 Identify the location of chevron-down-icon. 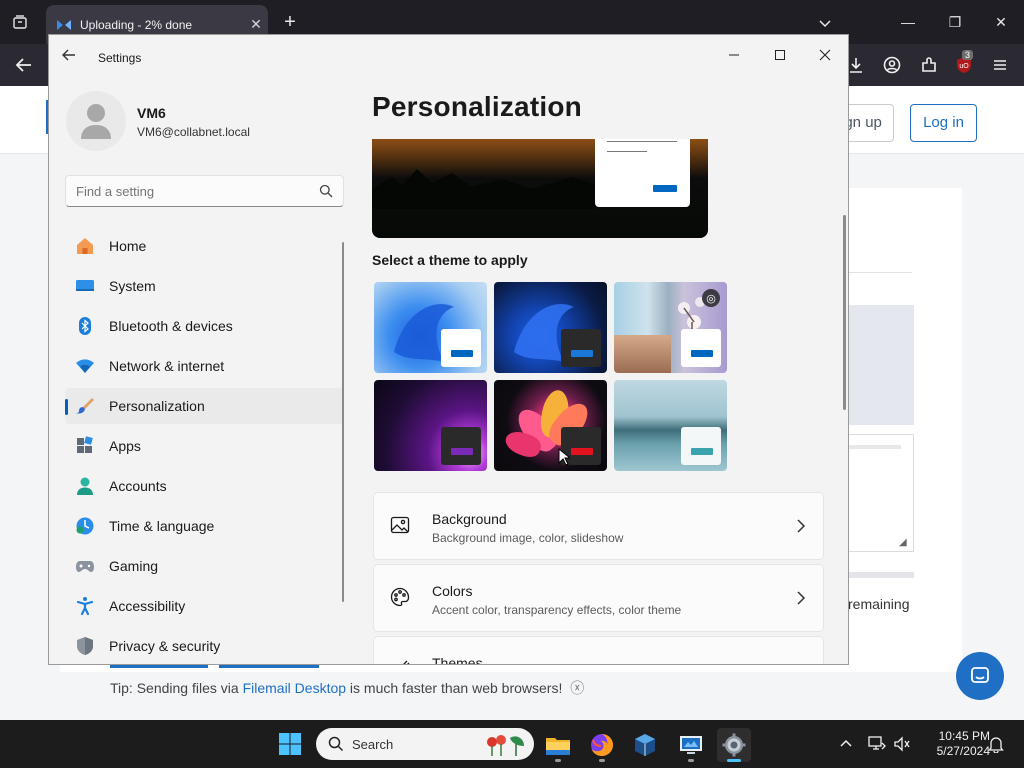
(825, 23).